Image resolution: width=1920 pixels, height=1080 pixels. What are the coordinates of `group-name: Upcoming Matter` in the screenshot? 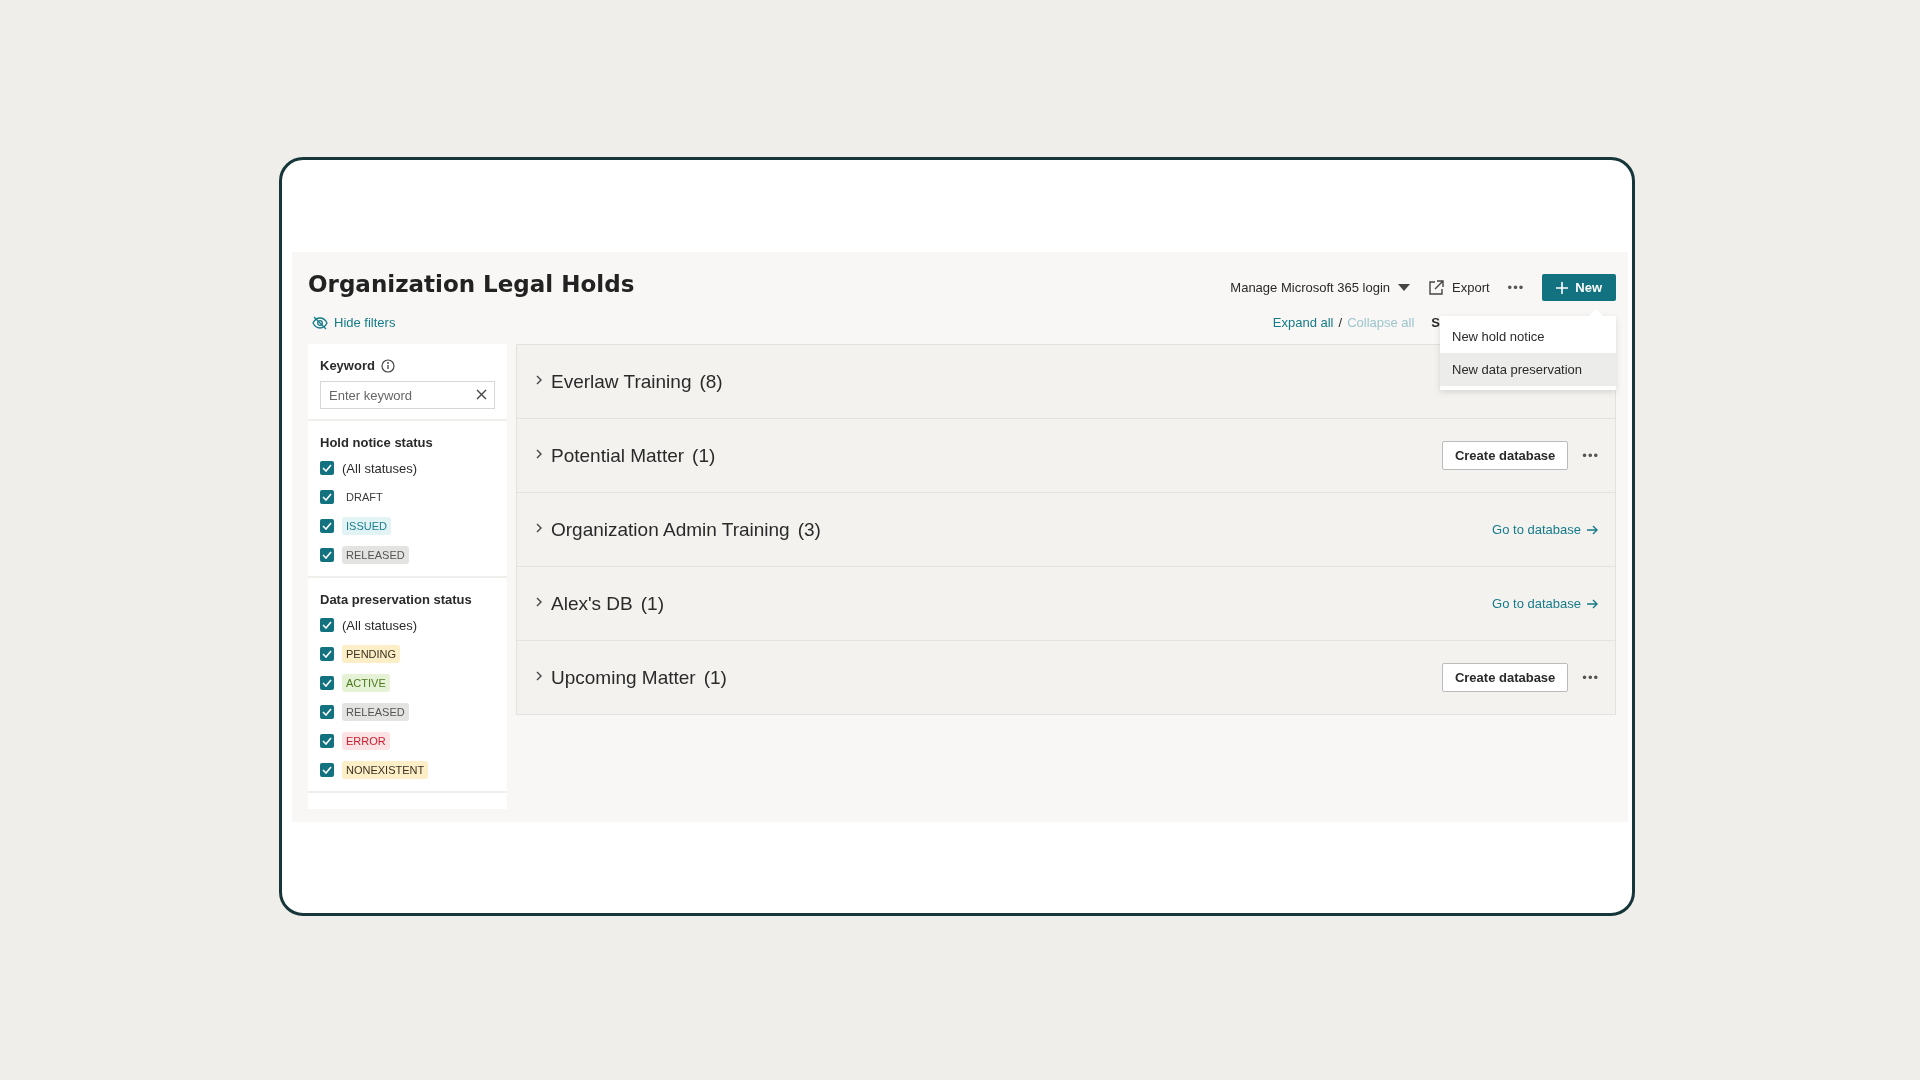 It's located at (623, 677).